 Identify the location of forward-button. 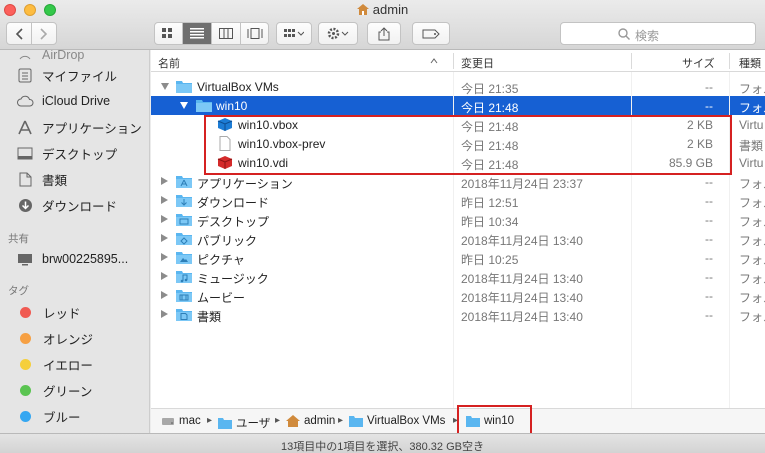
(44, 33).